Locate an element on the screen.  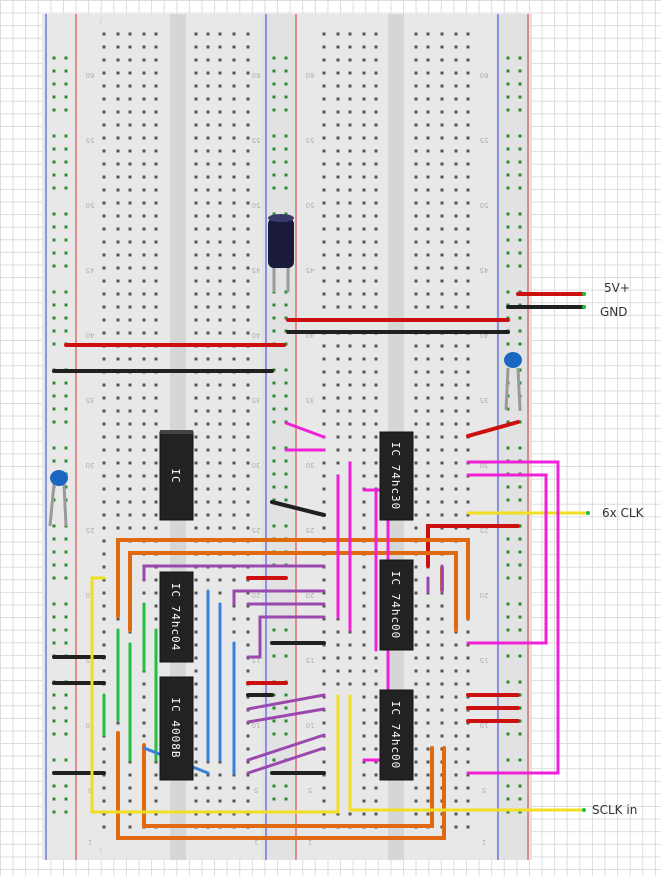
ic-74hc04-label: IC 74hc04 is located at coordinates (175, 617).